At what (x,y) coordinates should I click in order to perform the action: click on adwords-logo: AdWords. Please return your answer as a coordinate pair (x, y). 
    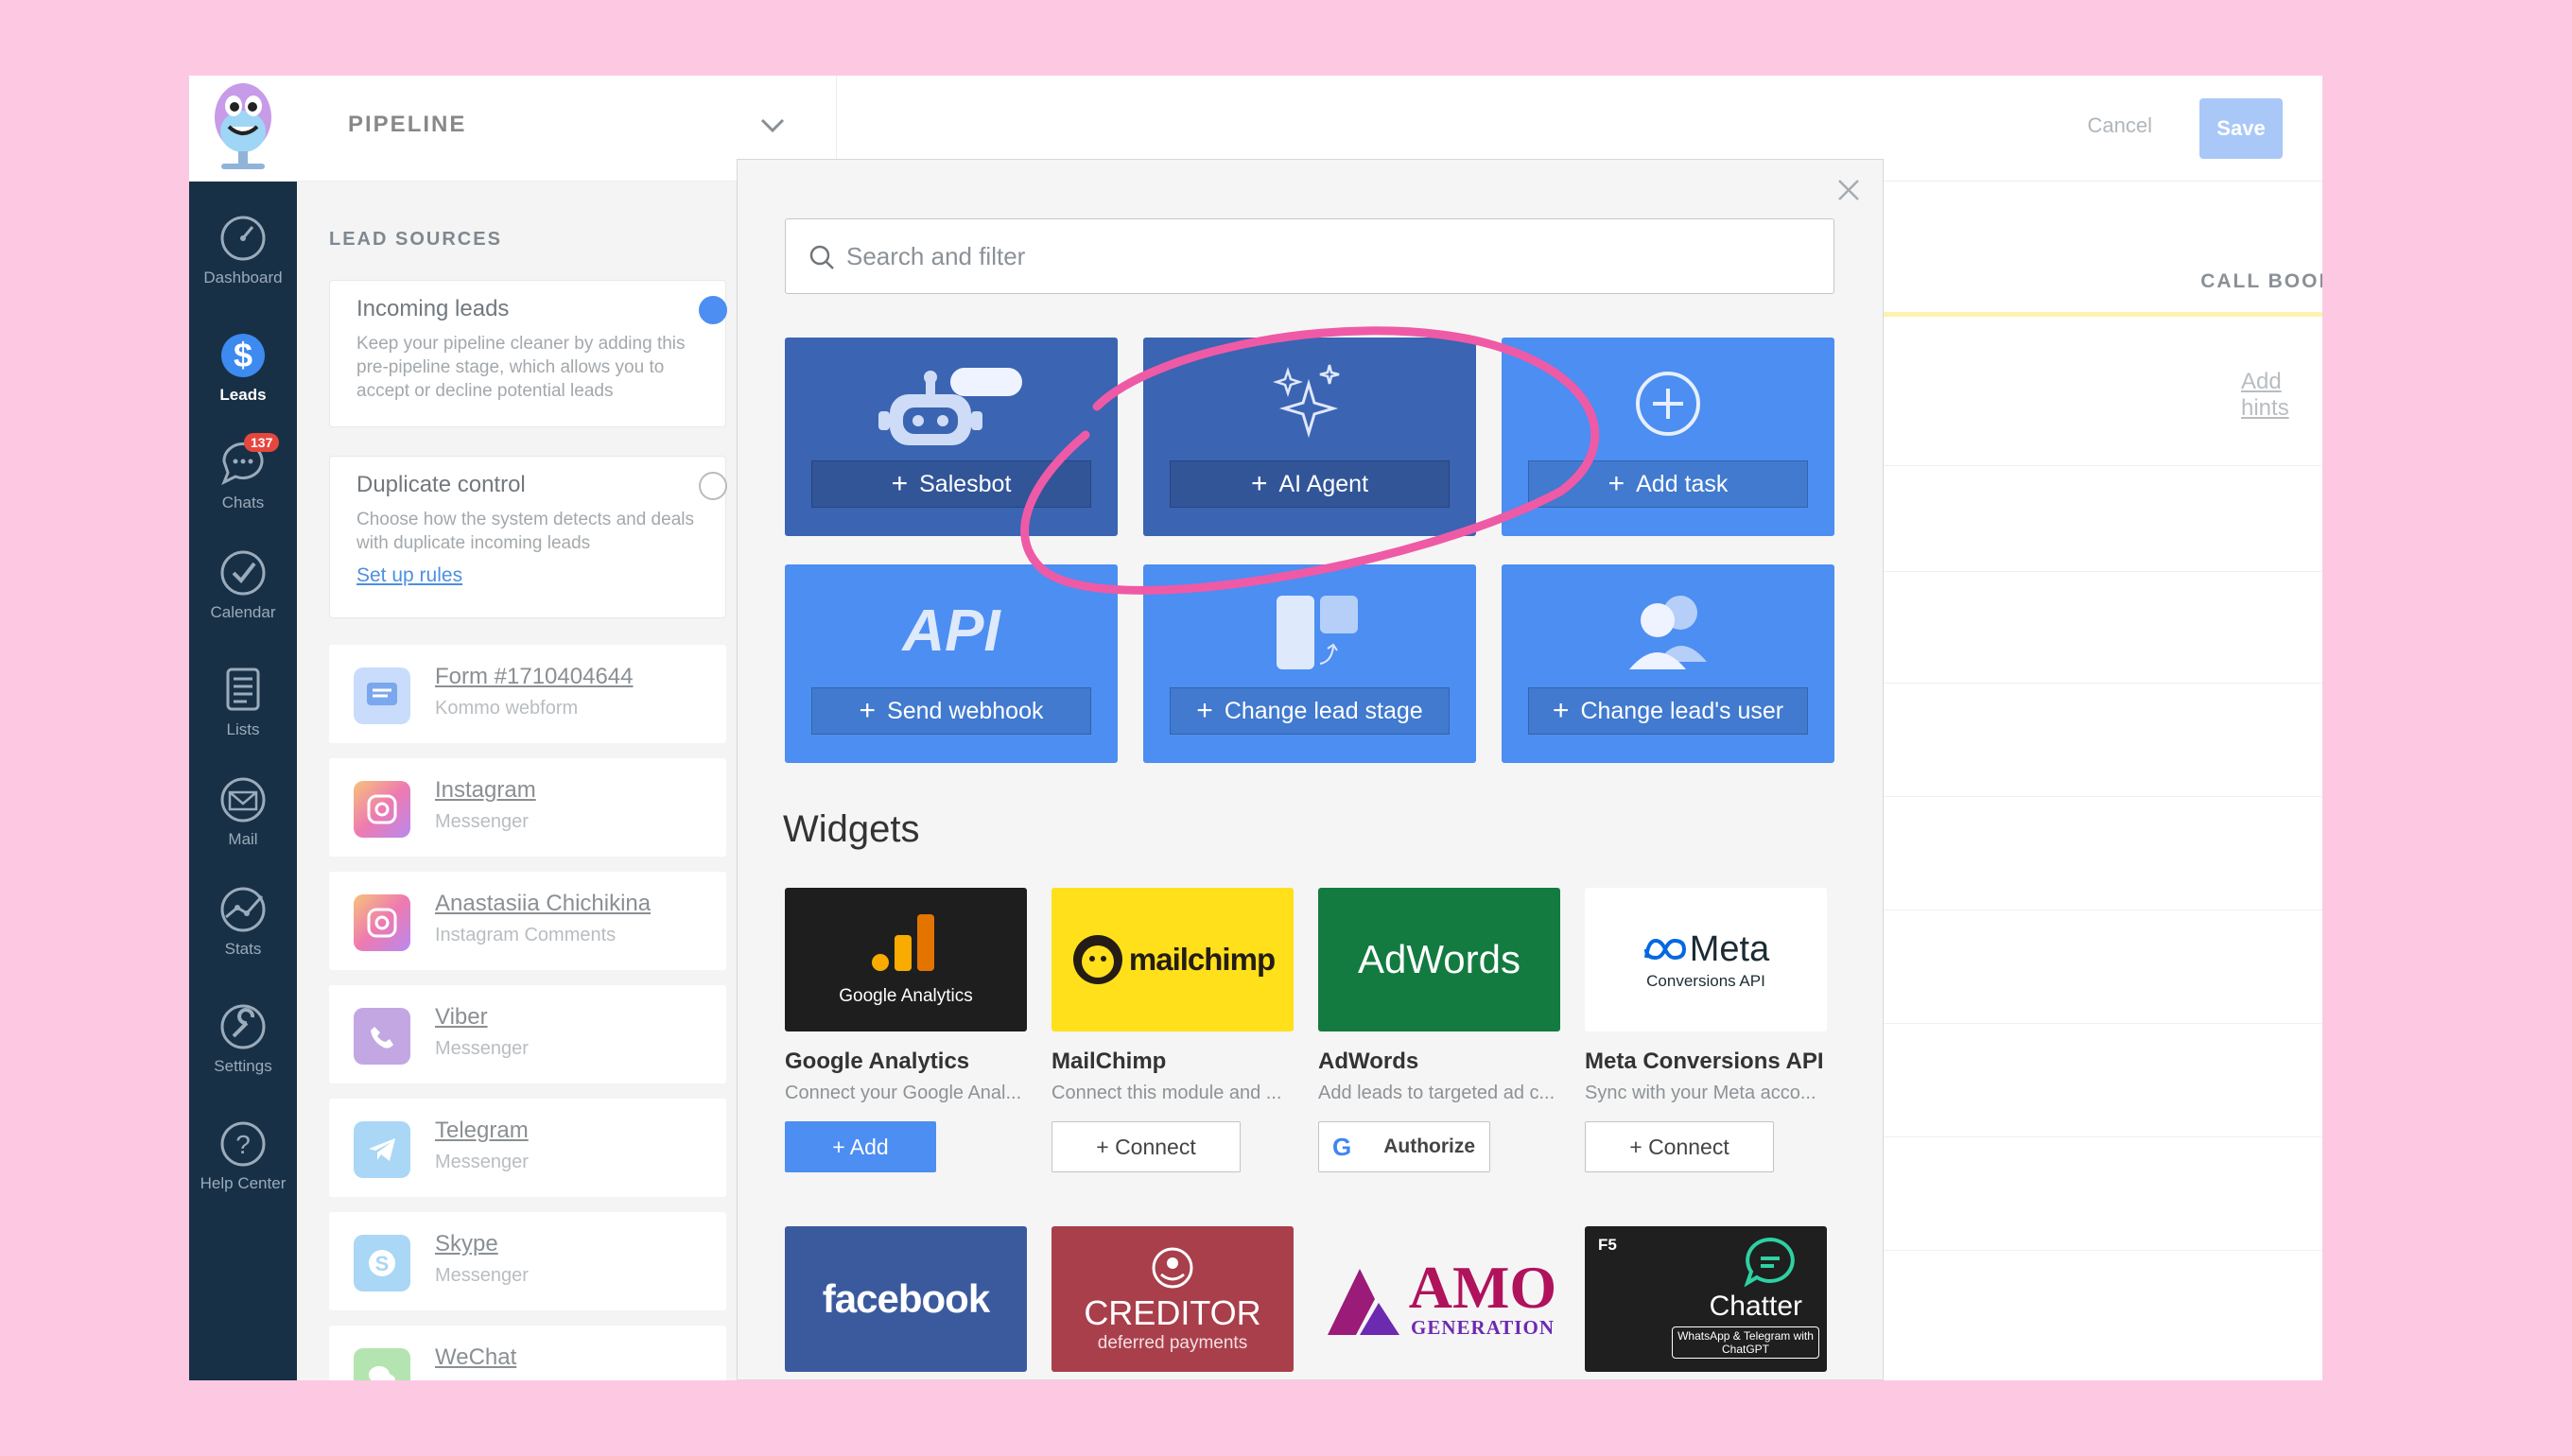
    Looking at the image, I should click on (1439, 959).